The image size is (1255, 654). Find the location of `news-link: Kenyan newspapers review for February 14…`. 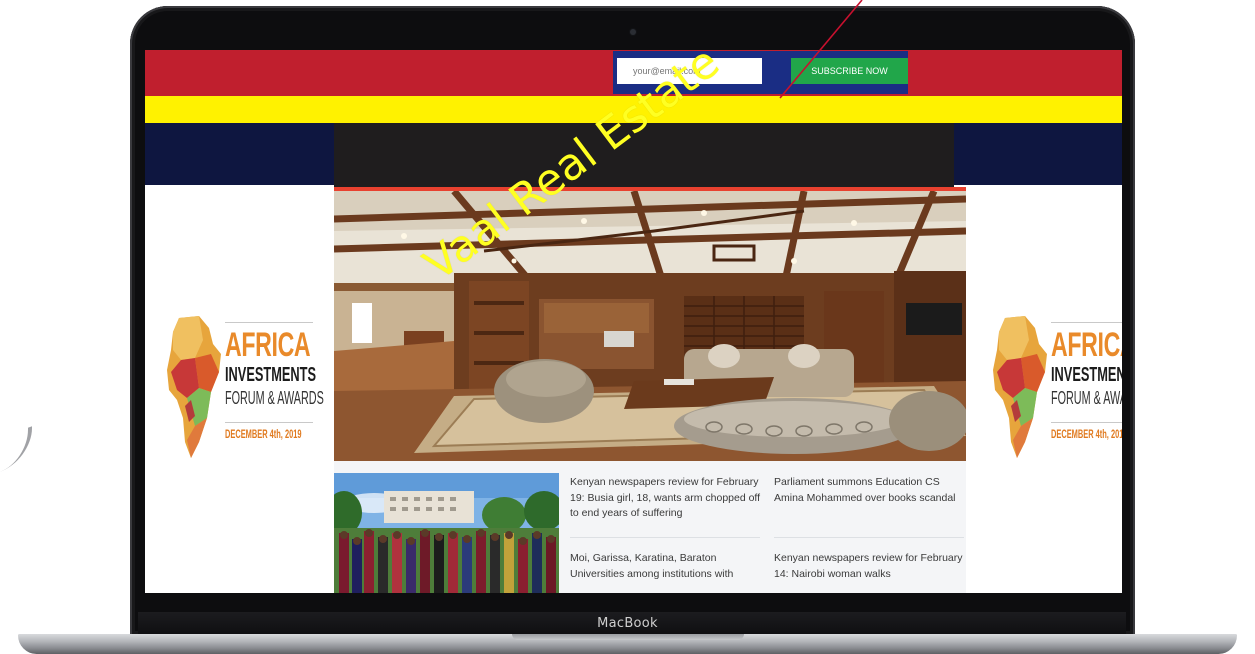

news-link: Kenyan newspapers review for February 14… is located at coordinates (869, 569).